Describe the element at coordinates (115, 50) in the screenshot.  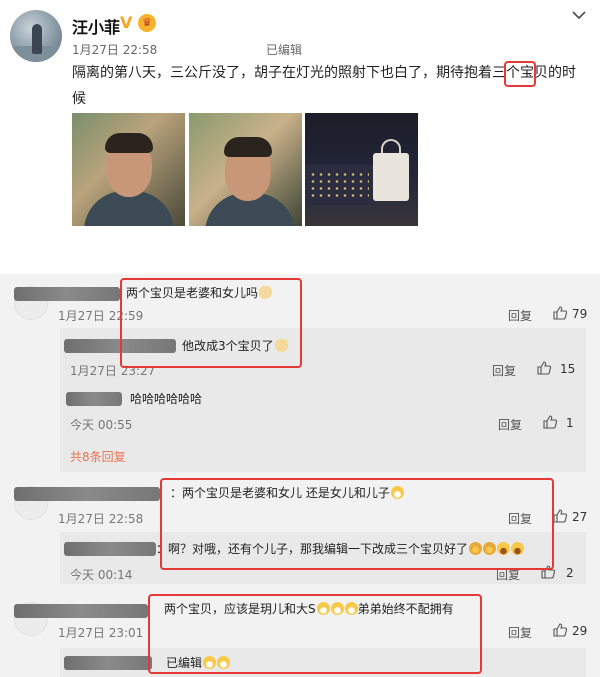
I see `post-time: 1月27日 22:58` at that location.